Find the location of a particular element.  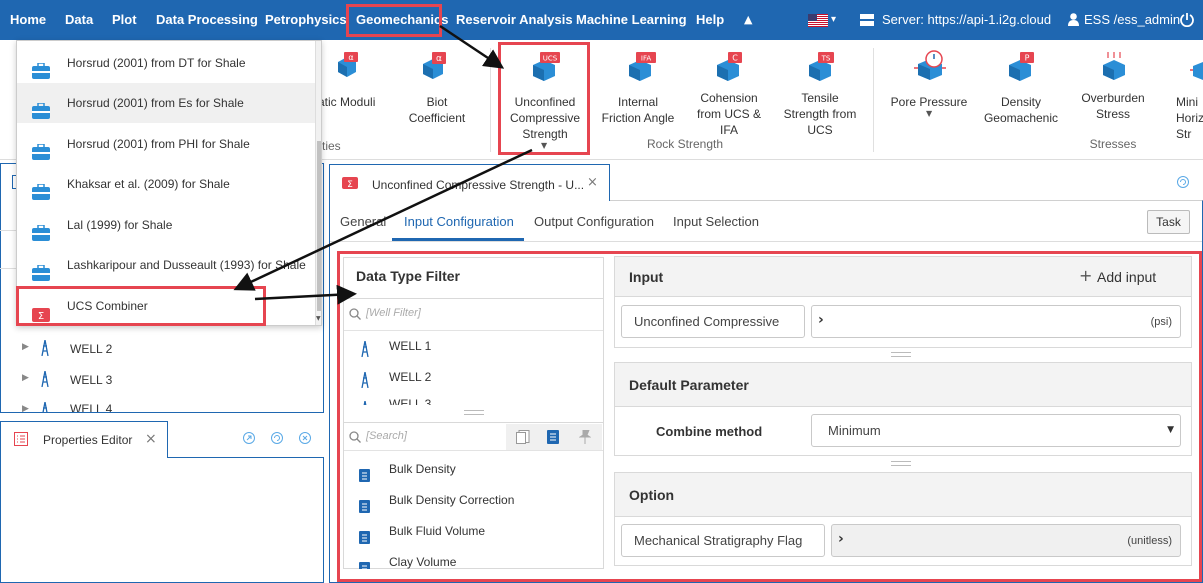

properties-editor-tab: Properties Editor × is located at coordinates (84, 439).